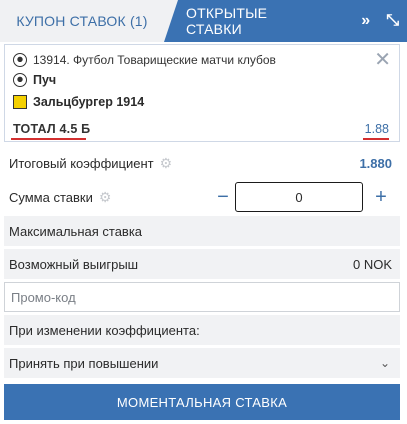 The width and height of the screenshot is (407, 424). What do you see at coordinates (375, 163) in the screenshot?
I see `total-coefficient-value: 1.880` at bounding box center [375, 163].